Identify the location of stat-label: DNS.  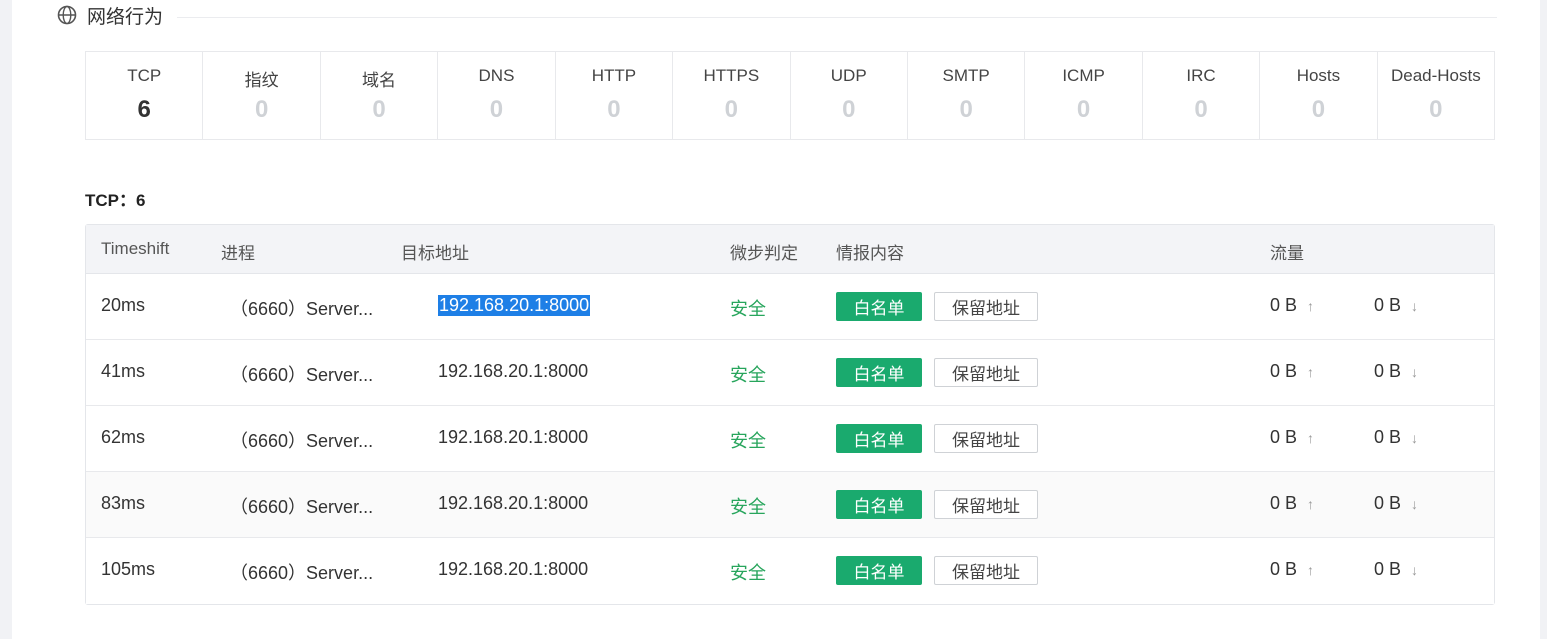
(496, 75).